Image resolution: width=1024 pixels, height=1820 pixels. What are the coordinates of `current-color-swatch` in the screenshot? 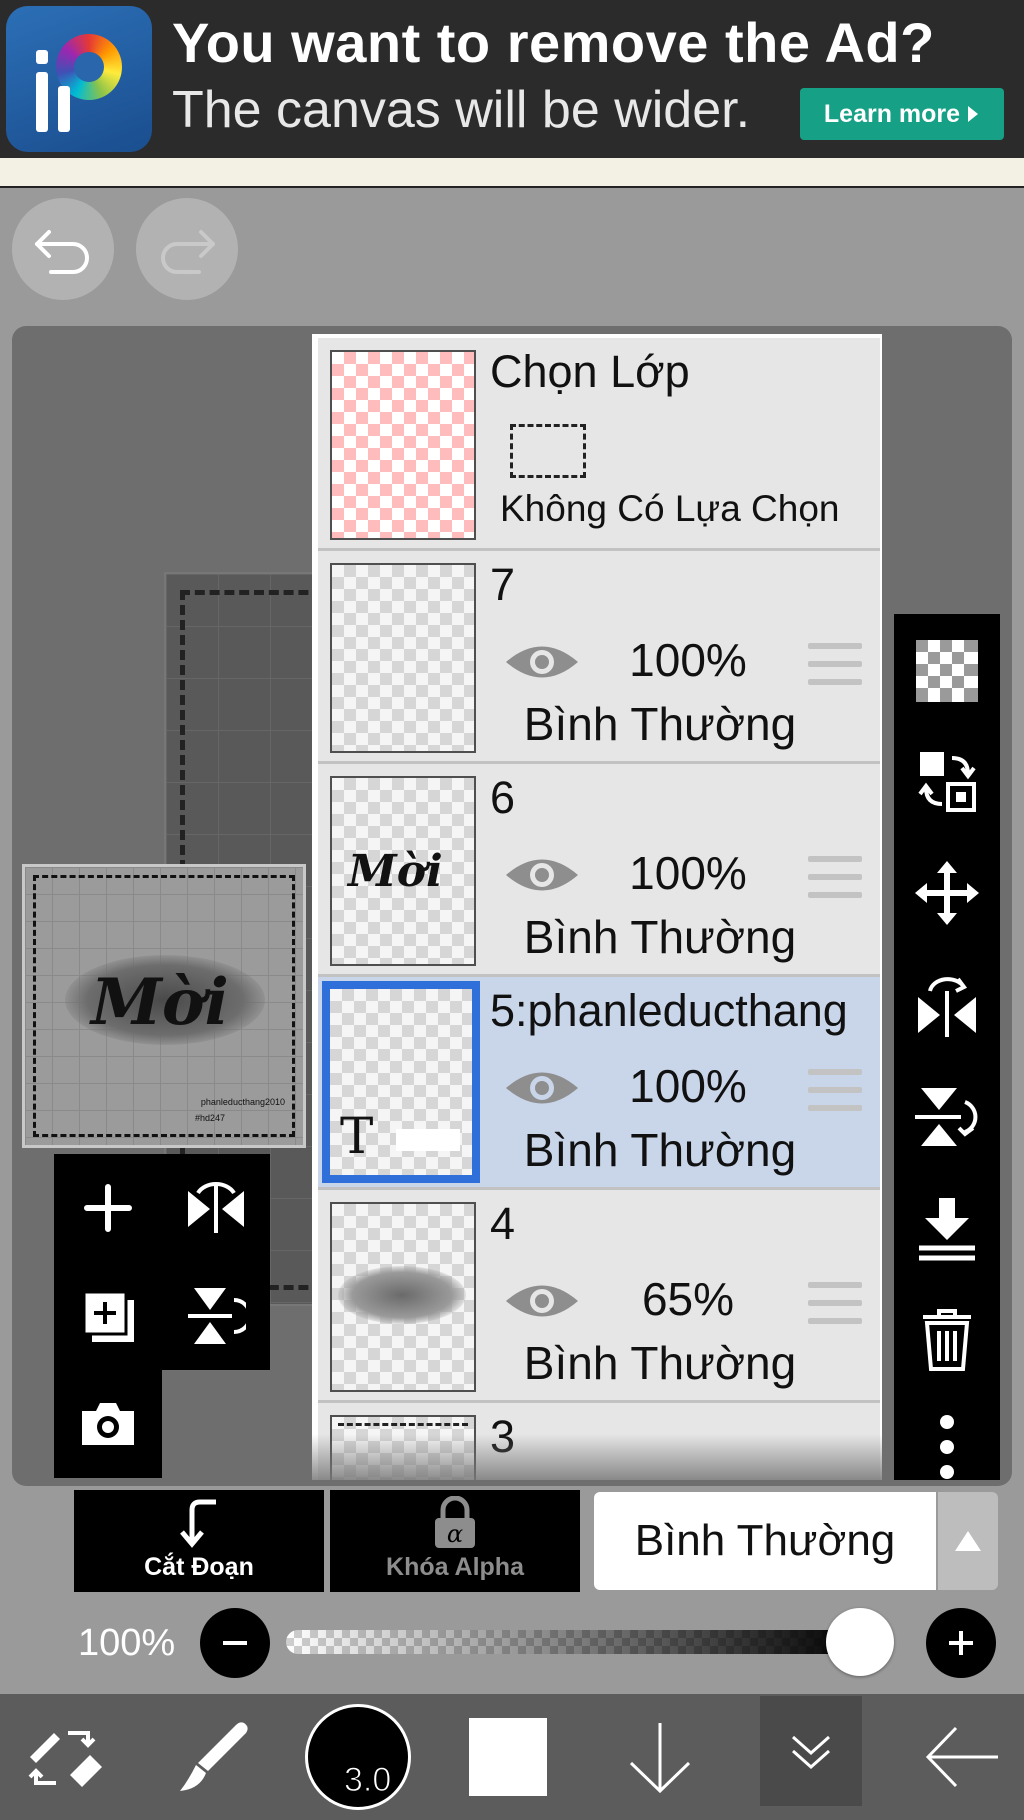 It's located at (508, 1757).